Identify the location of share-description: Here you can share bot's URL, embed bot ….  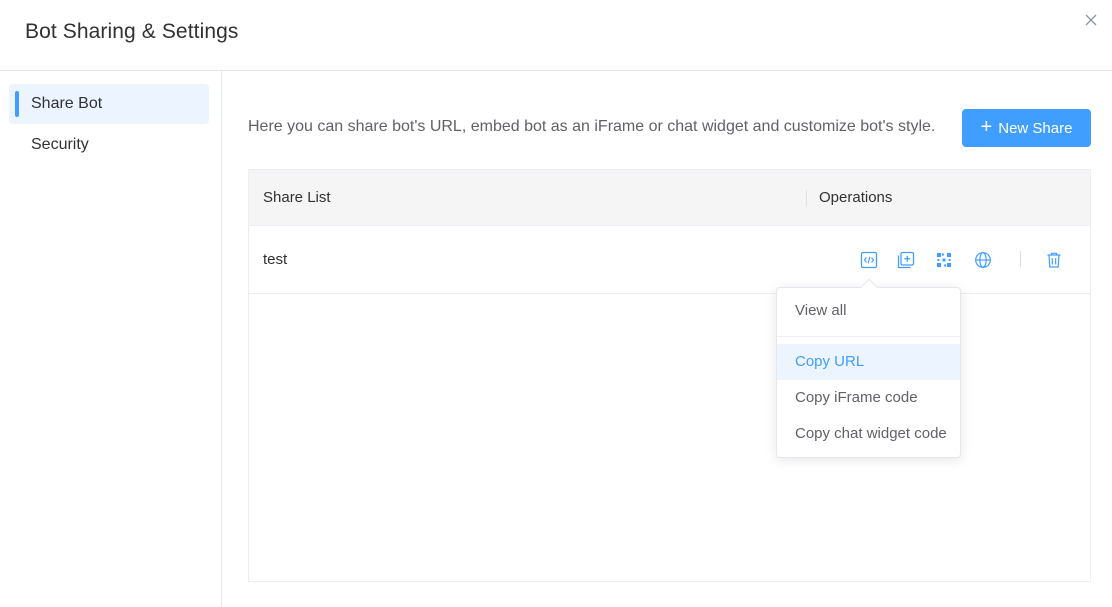
(592, 126).